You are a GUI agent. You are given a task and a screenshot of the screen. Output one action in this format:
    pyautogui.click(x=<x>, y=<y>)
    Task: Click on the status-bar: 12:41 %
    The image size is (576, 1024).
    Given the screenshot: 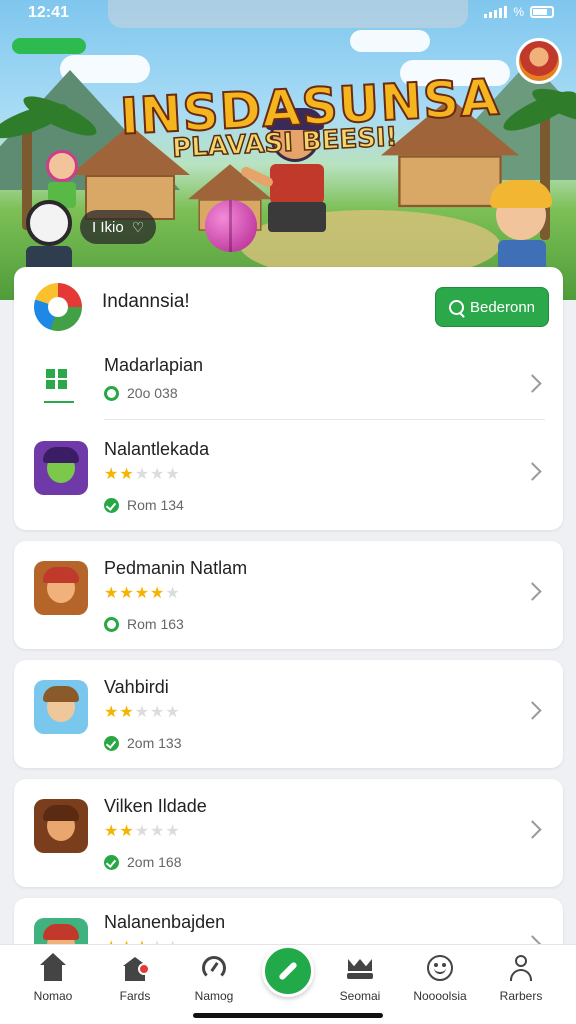 What is the action you would take?
    pyautogui.click(x=288, y=14)
    